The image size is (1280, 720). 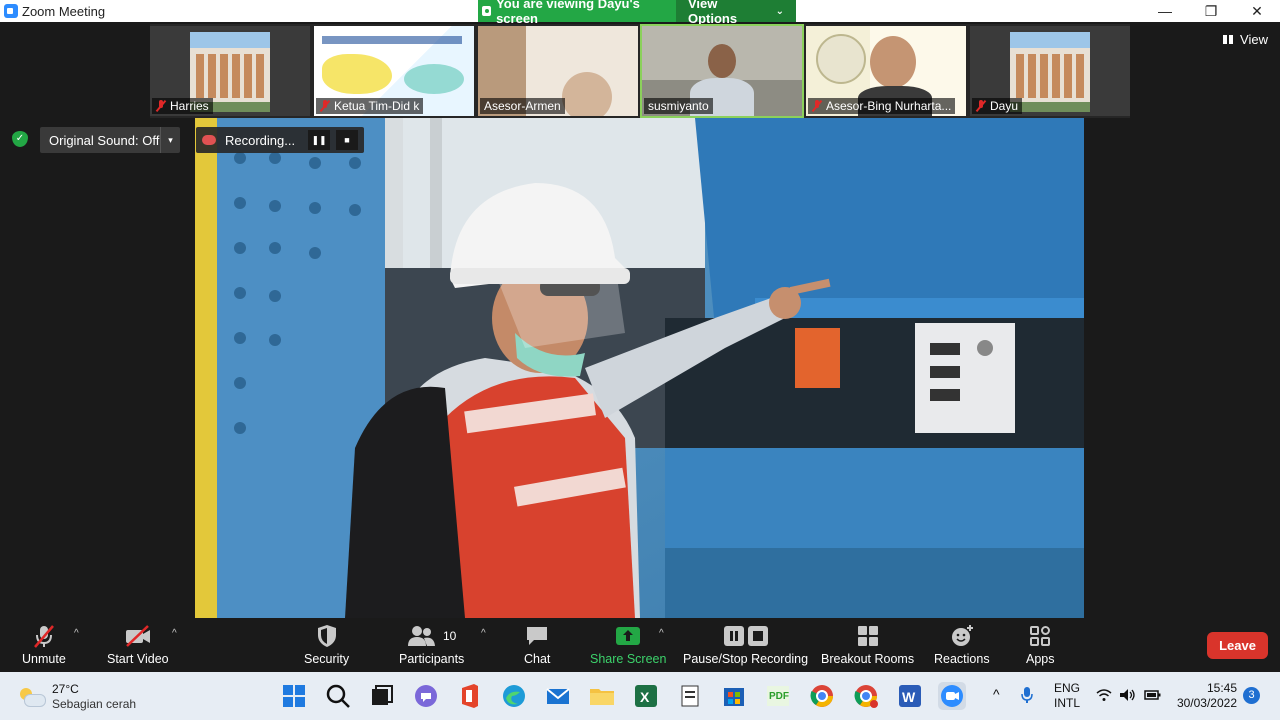 I want to click on view-options-label: View Options, so click(x=713, y=13).